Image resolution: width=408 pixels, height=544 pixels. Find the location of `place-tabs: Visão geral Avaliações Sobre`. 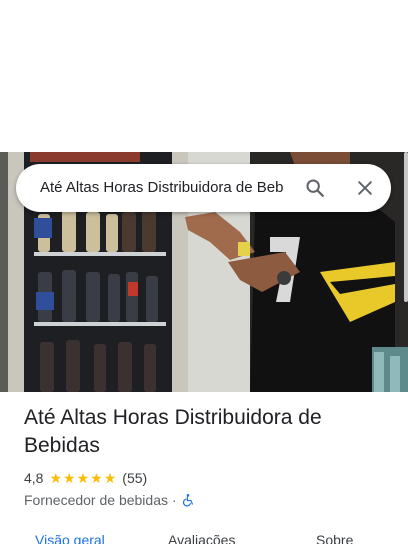

place-tabs: Visão geral Avaliações Sobre is located at coordinates (204, 536).